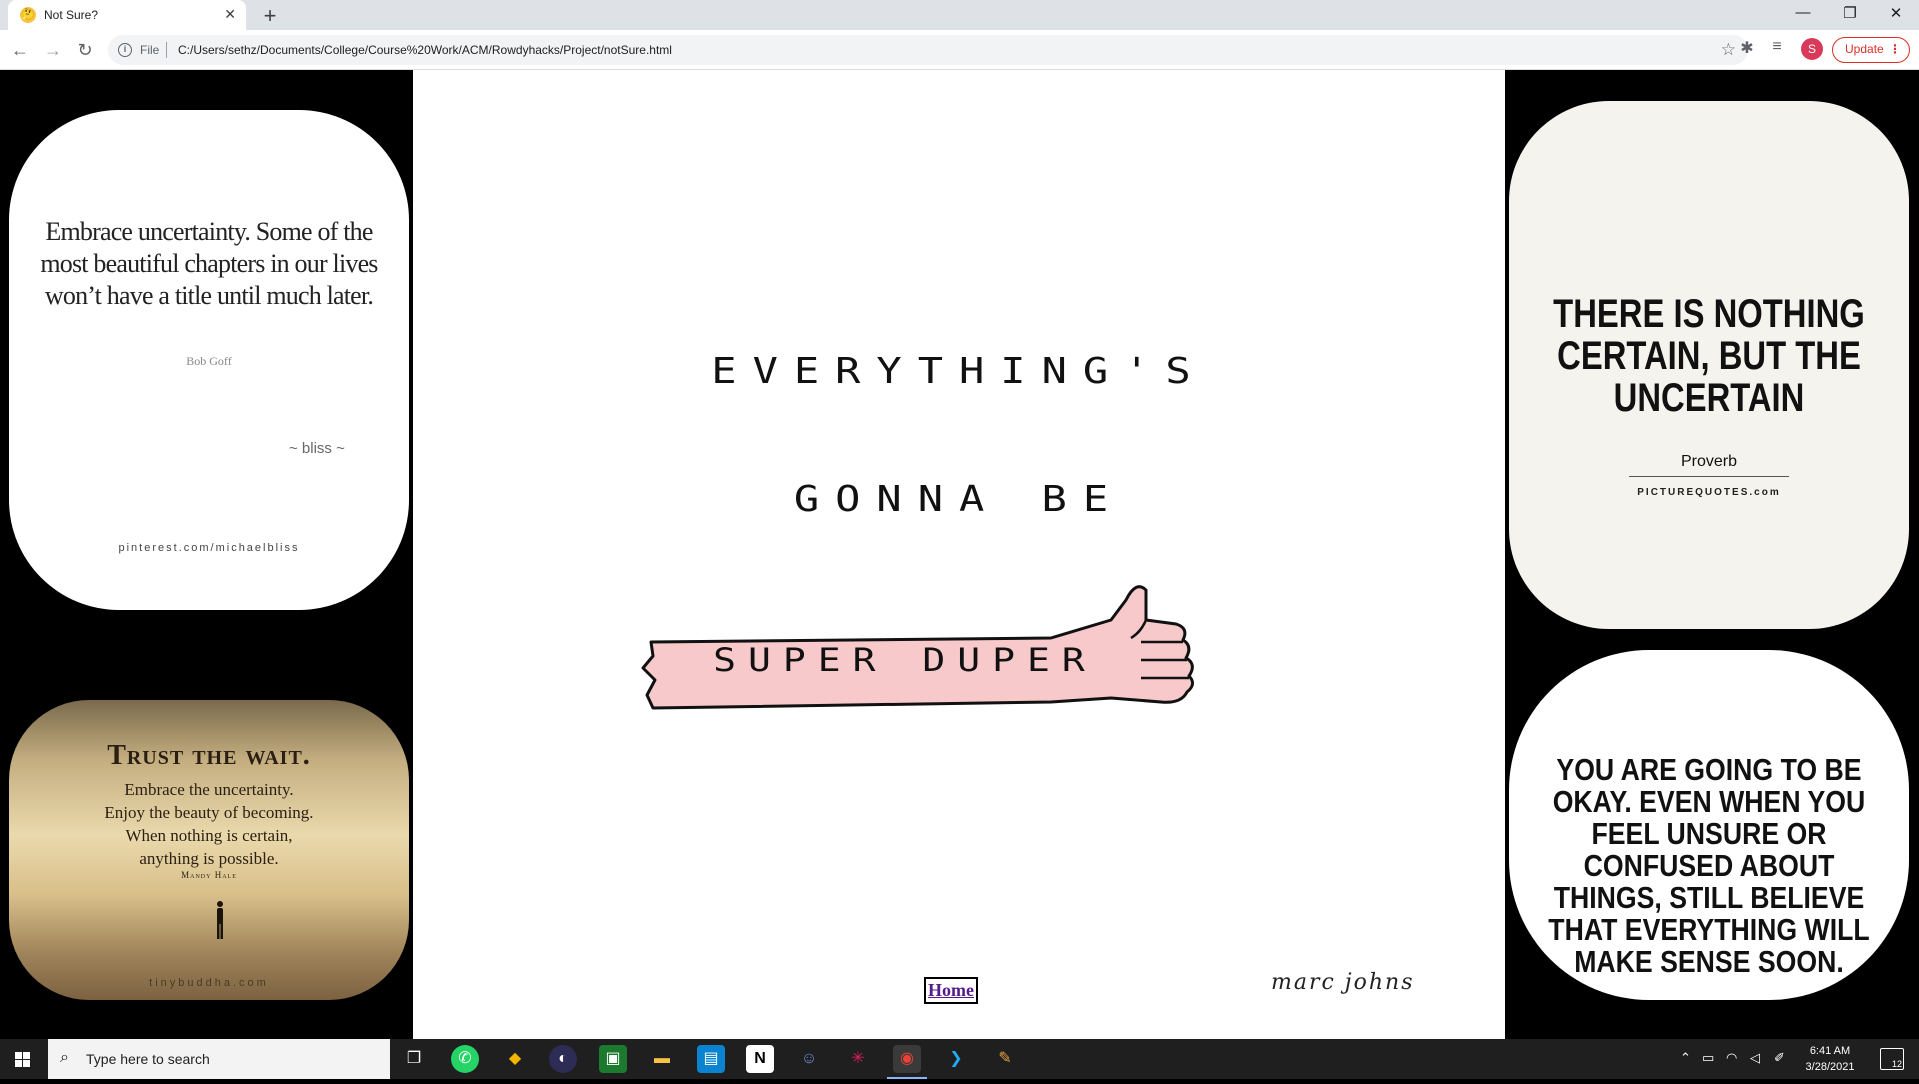  Describe the element at coordinates (1708, 1058) in the screenshot. I see `battery-icon: ▭` at that location.